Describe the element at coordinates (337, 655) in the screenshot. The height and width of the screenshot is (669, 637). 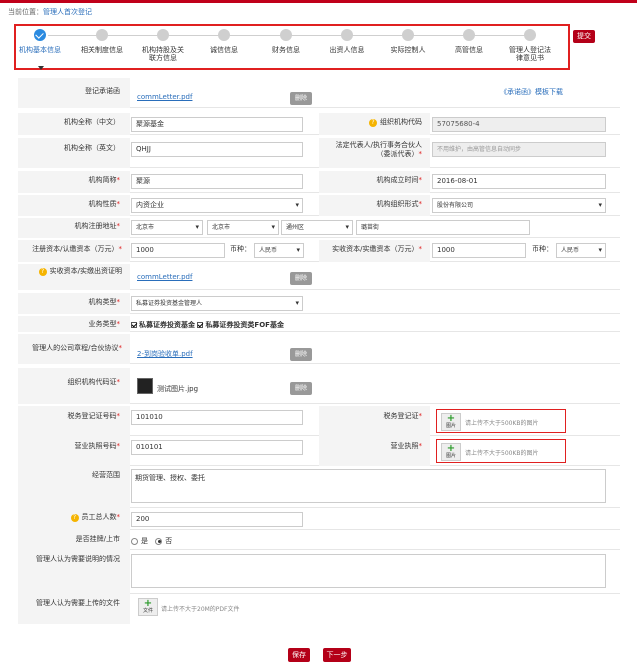
I see `next-step-button: 下一步` at that location.